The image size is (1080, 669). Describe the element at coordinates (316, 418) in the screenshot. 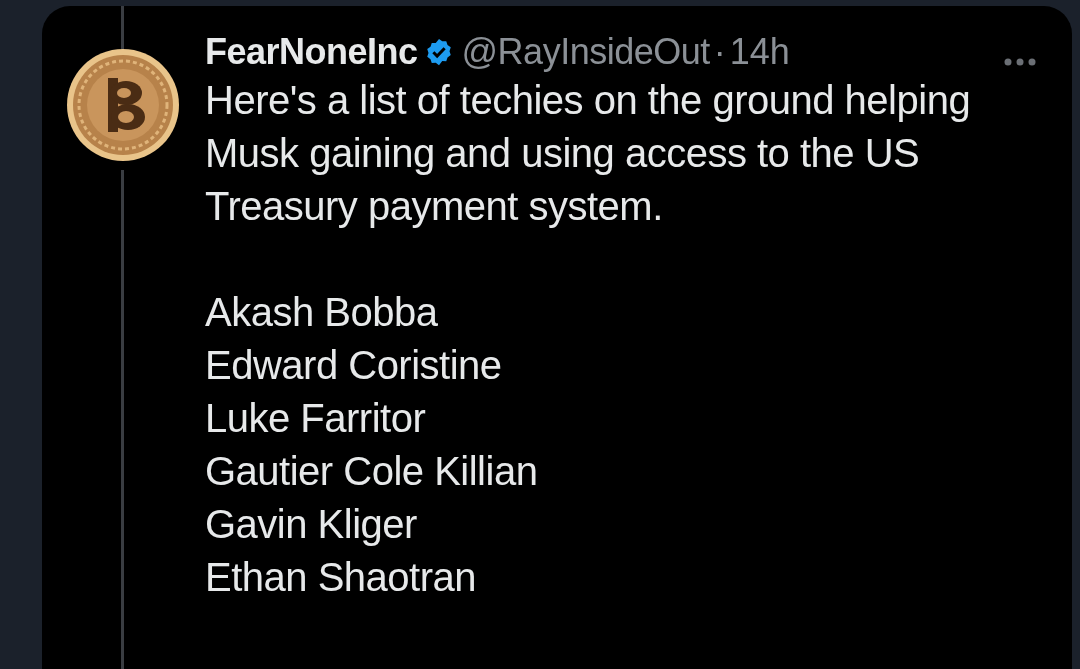

I see `name-line: Luke Farritor` at that location.